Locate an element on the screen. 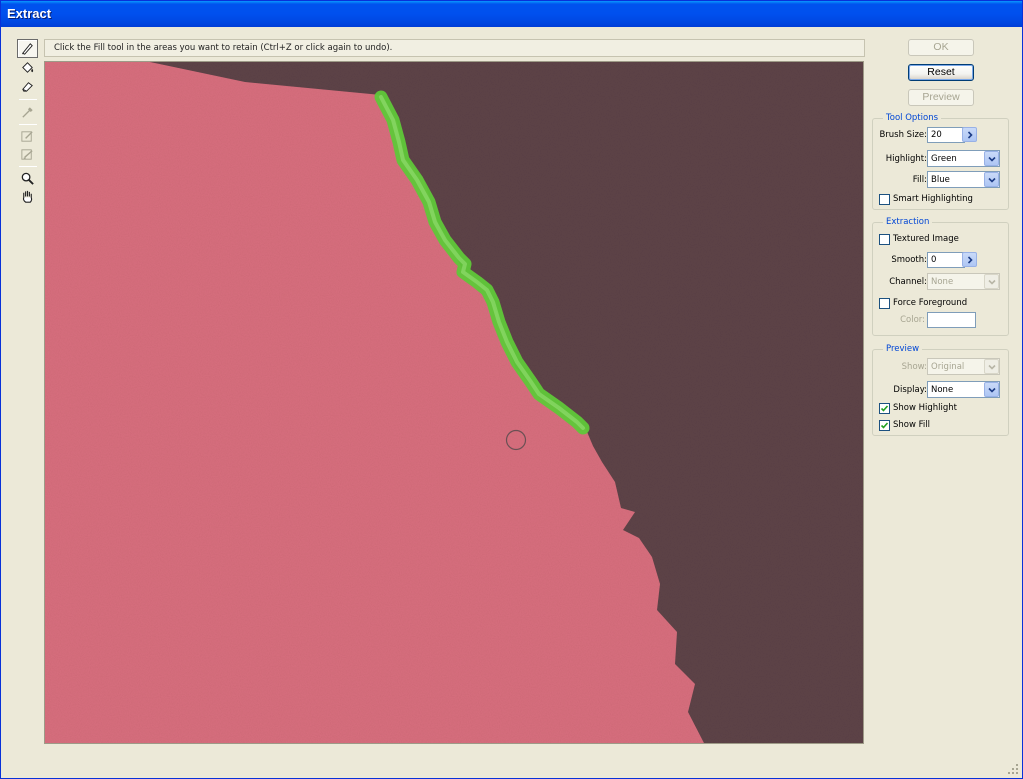 The width and height of the screenshot is (1023, 779). textured-image-checkbox: Textured Image is located at coordinates (919, 239).